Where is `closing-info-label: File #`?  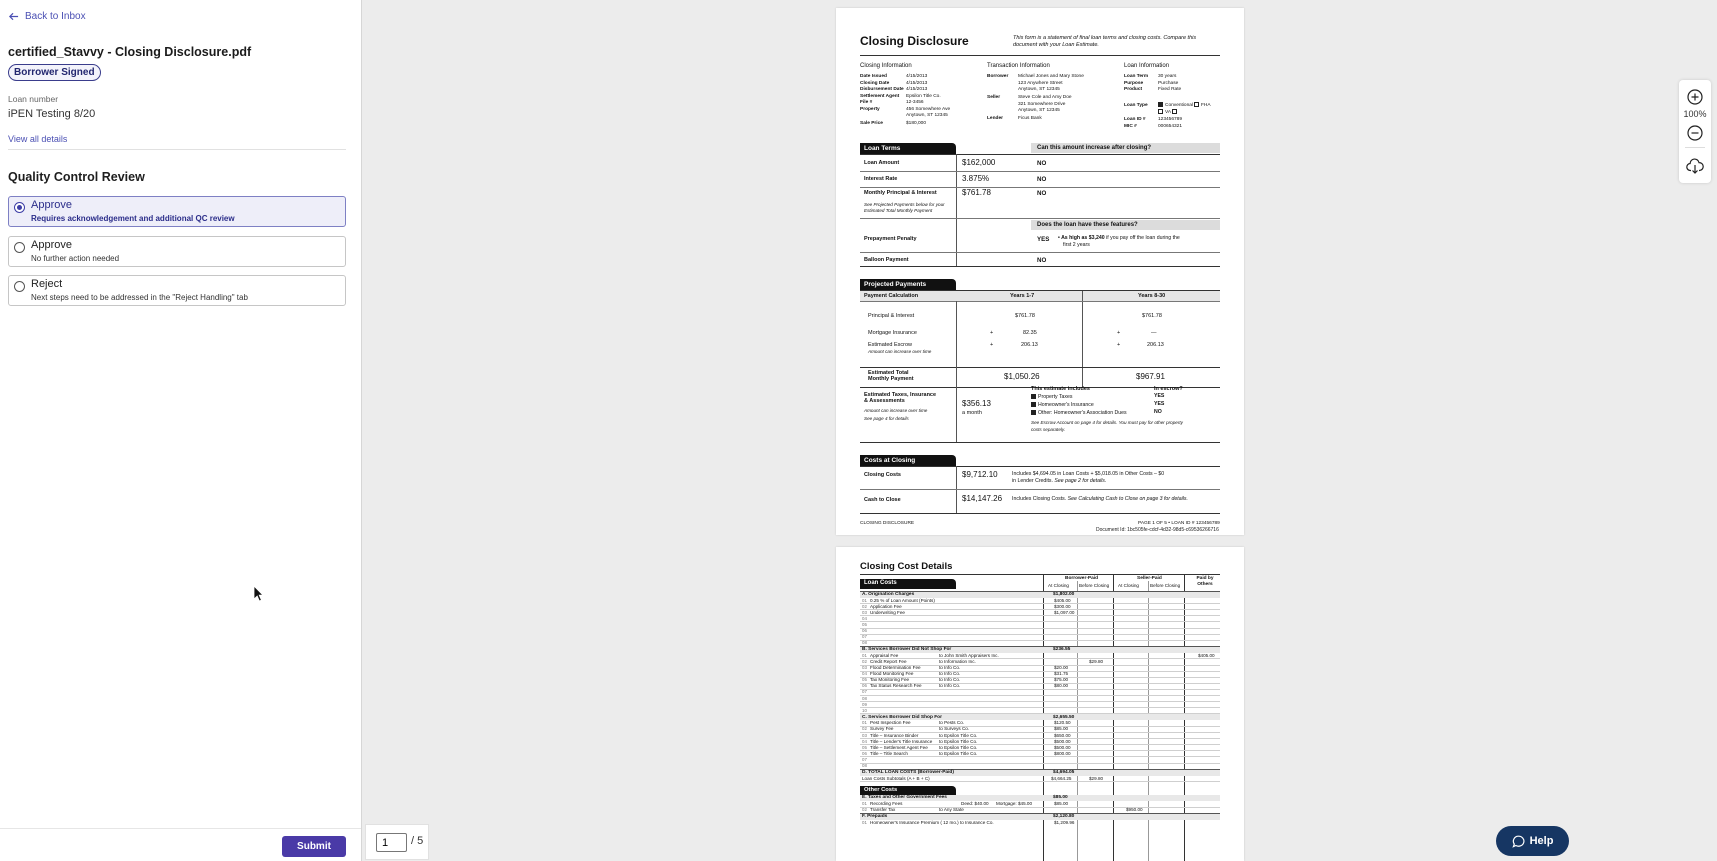
closing-info-label: File # is located at coordinates (866, 102).